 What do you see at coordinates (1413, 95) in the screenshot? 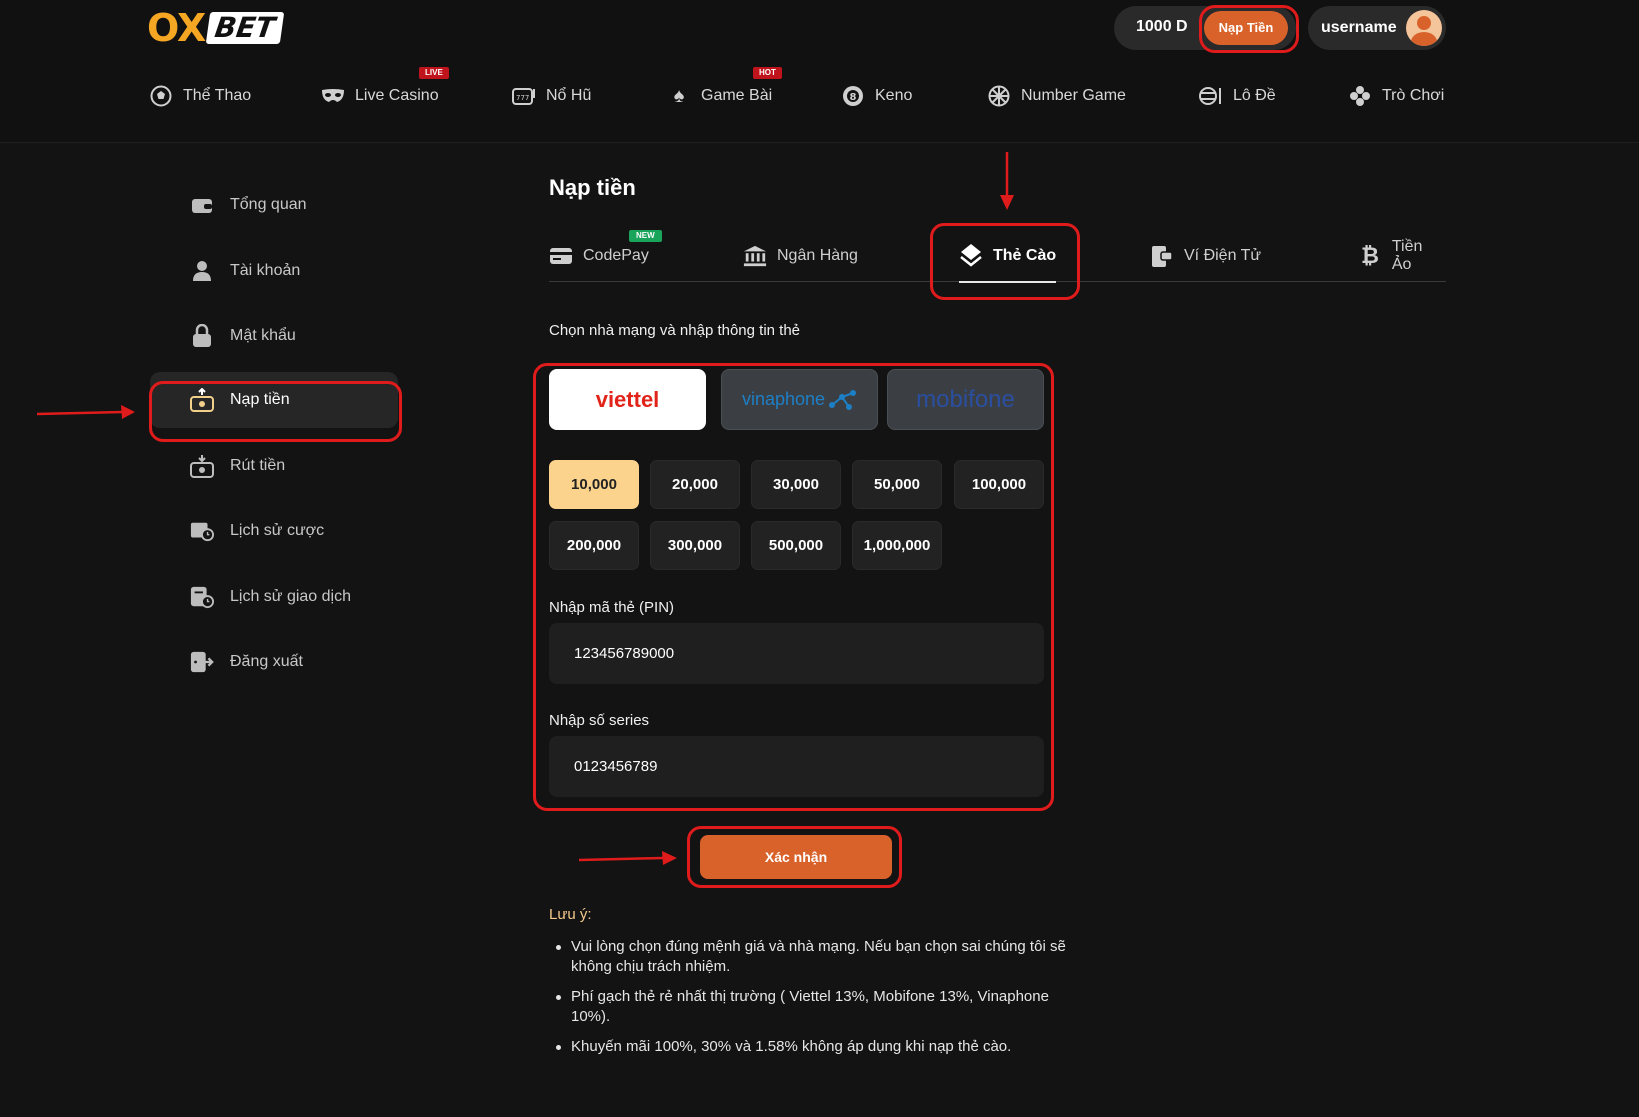
I see `nav-label: Trò Chơi` at bounding box center [1413, 95].